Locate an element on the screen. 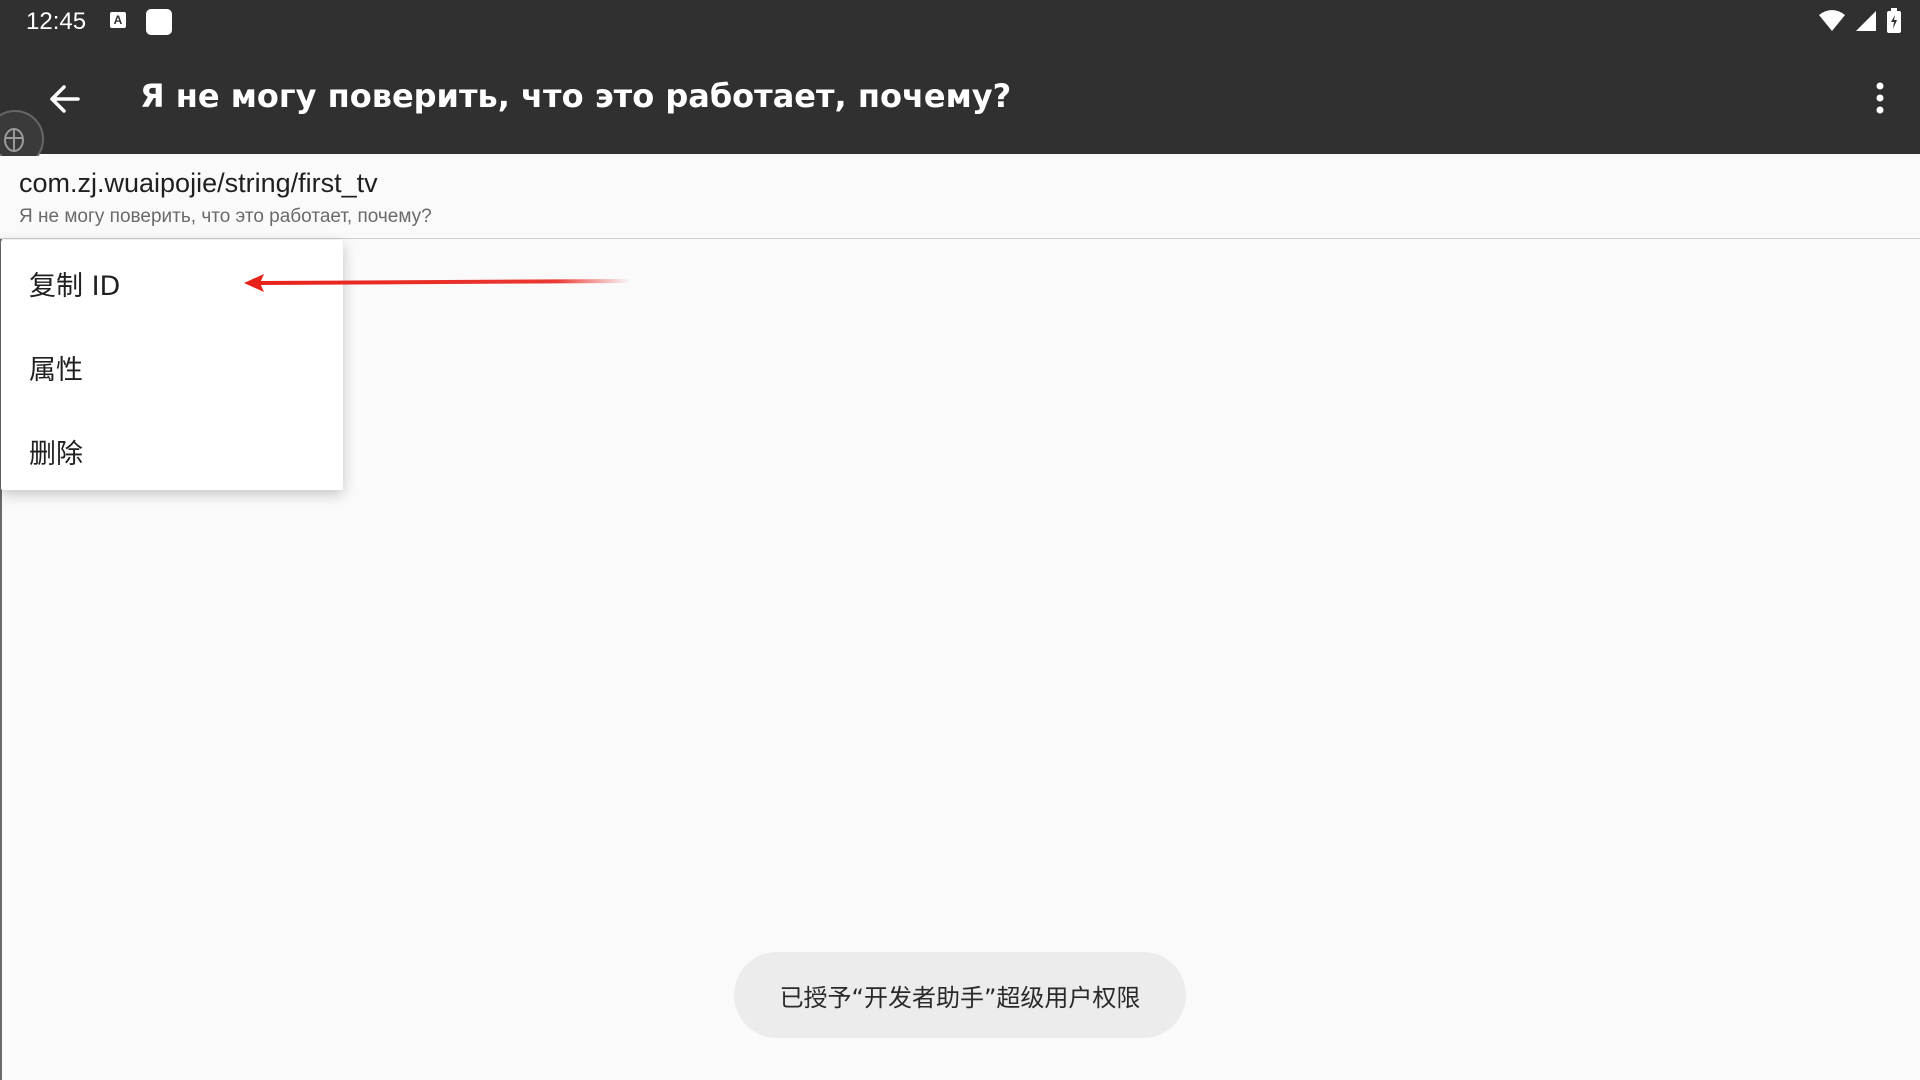  wifi-icon is located at coordinates (1832, 20).